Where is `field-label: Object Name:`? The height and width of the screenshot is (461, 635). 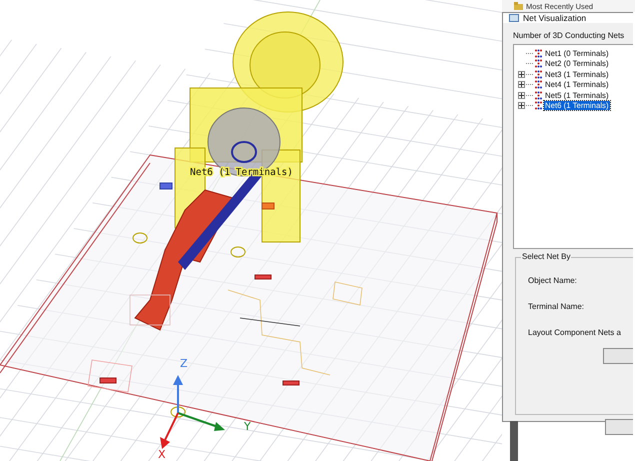
field-label: Object Name: is located at coordinates (553, 281).